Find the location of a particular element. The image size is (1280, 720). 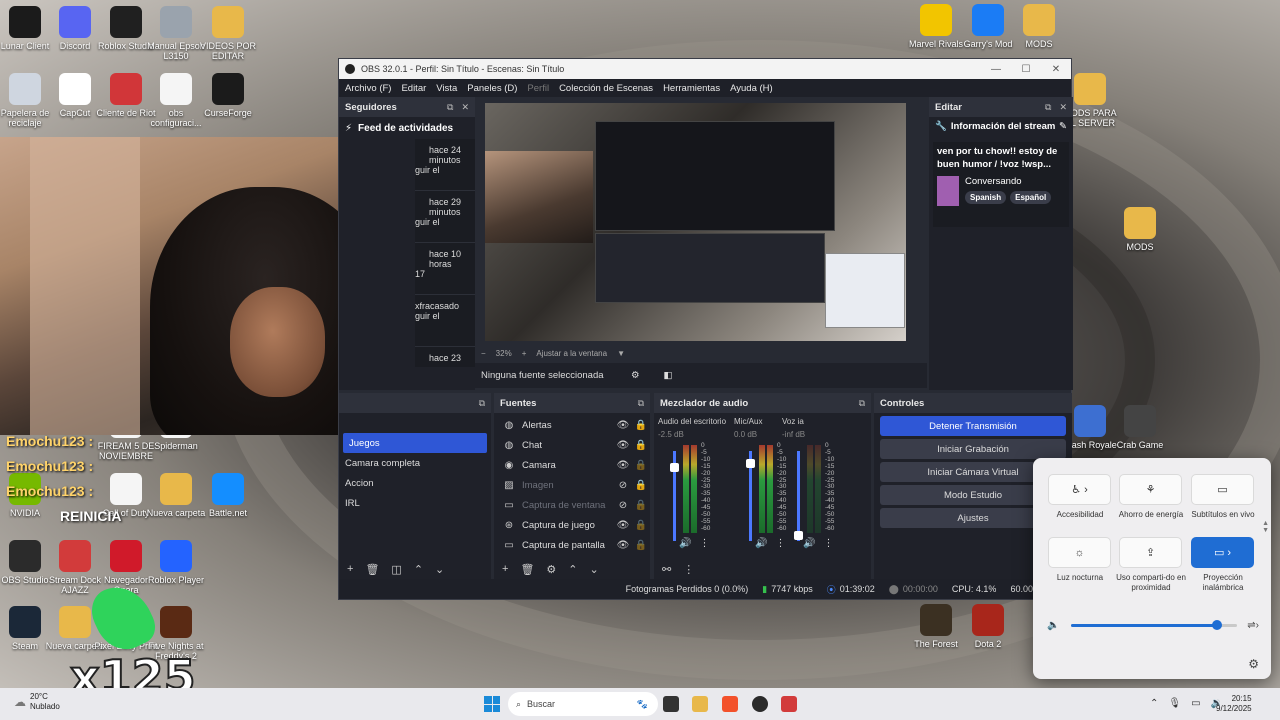

activity-item: hace 29 minutos guir el is located at coordinates (445, 217).